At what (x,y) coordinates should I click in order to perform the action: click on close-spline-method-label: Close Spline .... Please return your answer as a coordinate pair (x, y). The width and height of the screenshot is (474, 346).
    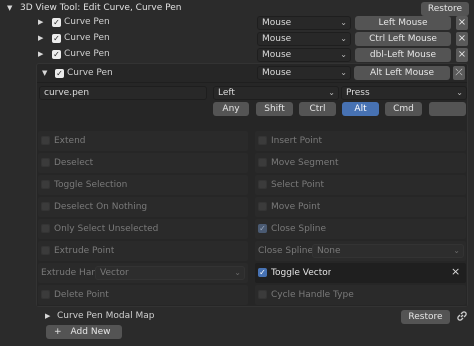
    Looking at the image, I should click on (286, 251).